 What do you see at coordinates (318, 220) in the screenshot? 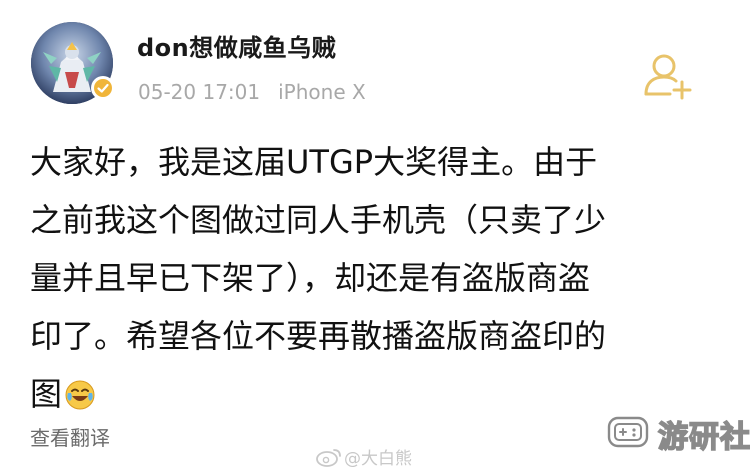
I see `post-content-line: 之前我这个图做过同人手机壳（只卖了少` at bounding box center [318, 220].